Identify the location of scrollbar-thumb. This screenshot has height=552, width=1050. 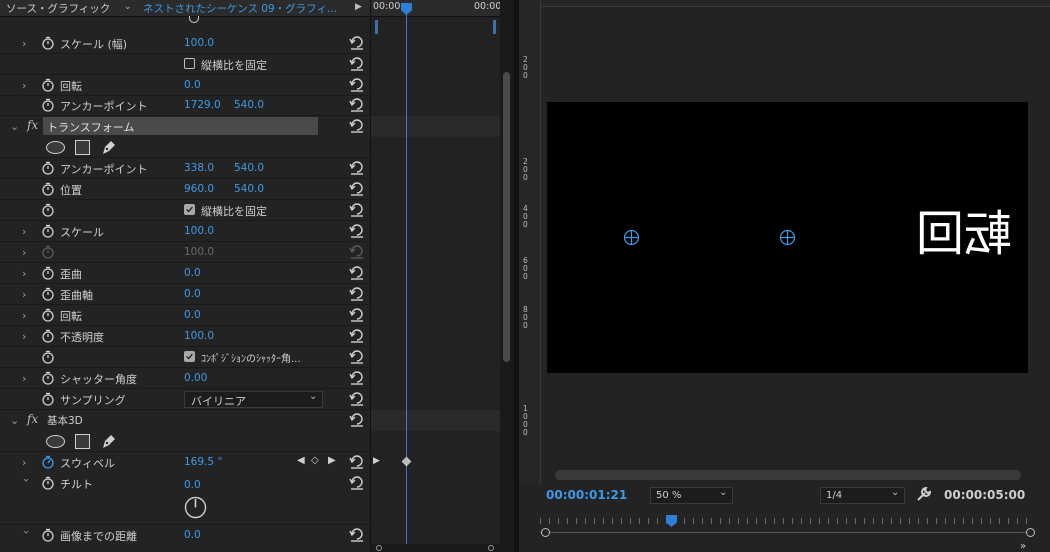
(506, 217).